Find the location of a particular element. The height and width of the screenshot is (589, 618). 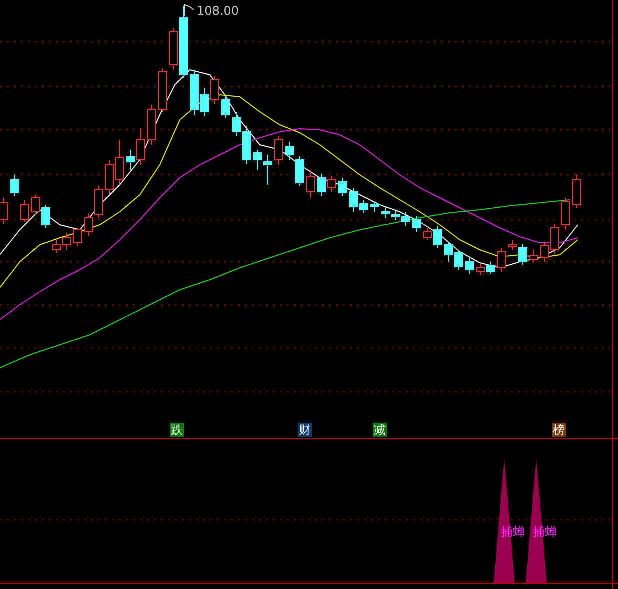

signal-tag: 榜 is located at coordinates (559, 430).